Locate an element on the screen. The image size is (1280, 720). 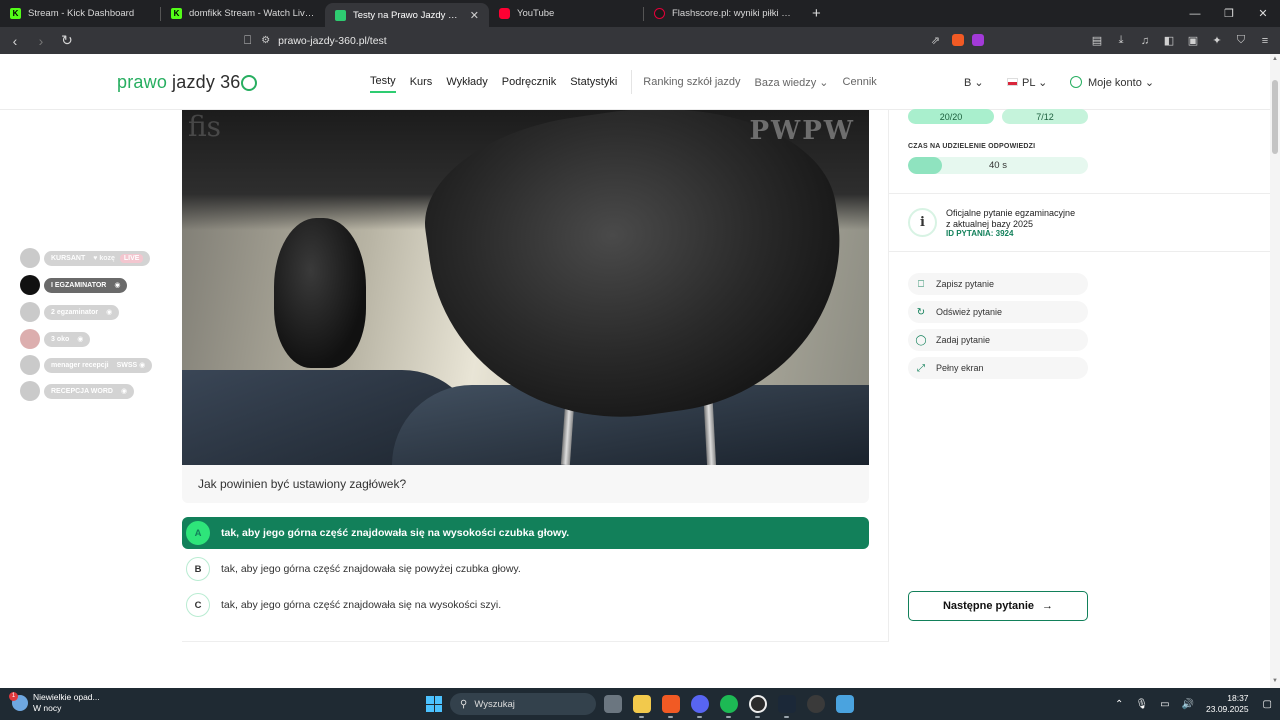
media-icon: ♫ is located at coordinates (1145, 41).